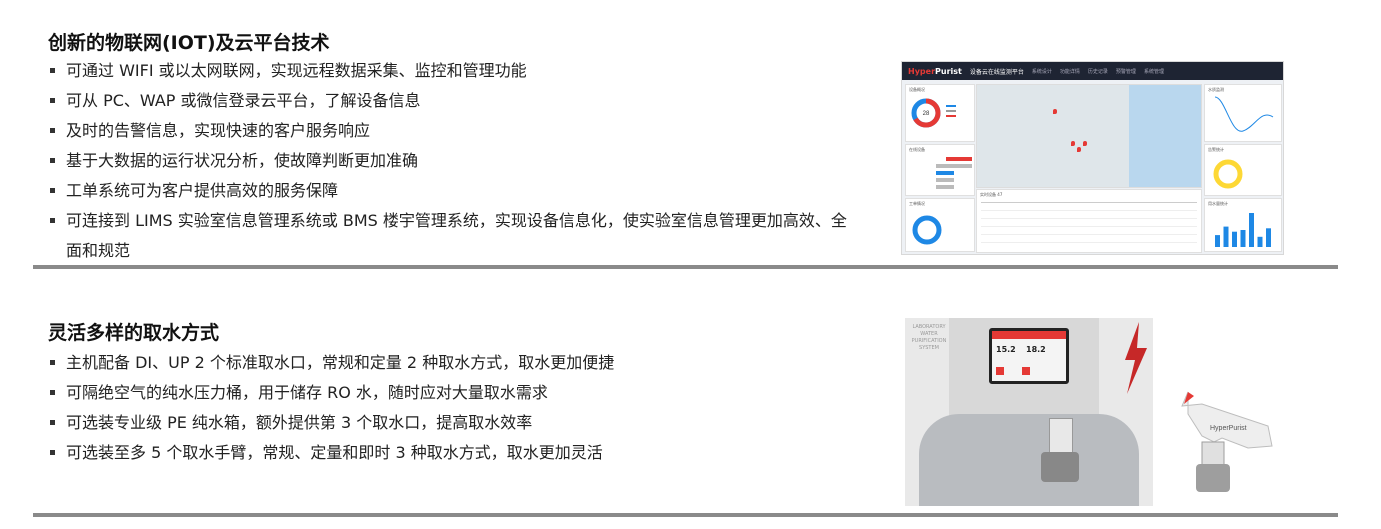 This screenshot has width=1381, height=529. I want to click on usage-bar-chart, so click(1243, 230).